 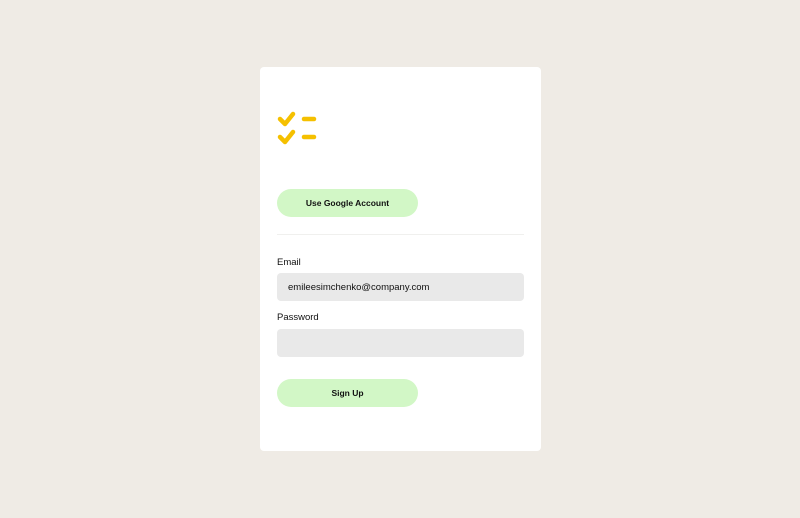 What do you see at coordinates (400, 234) in the screenshot?
I see `divider` at bounding box center [400, 234].